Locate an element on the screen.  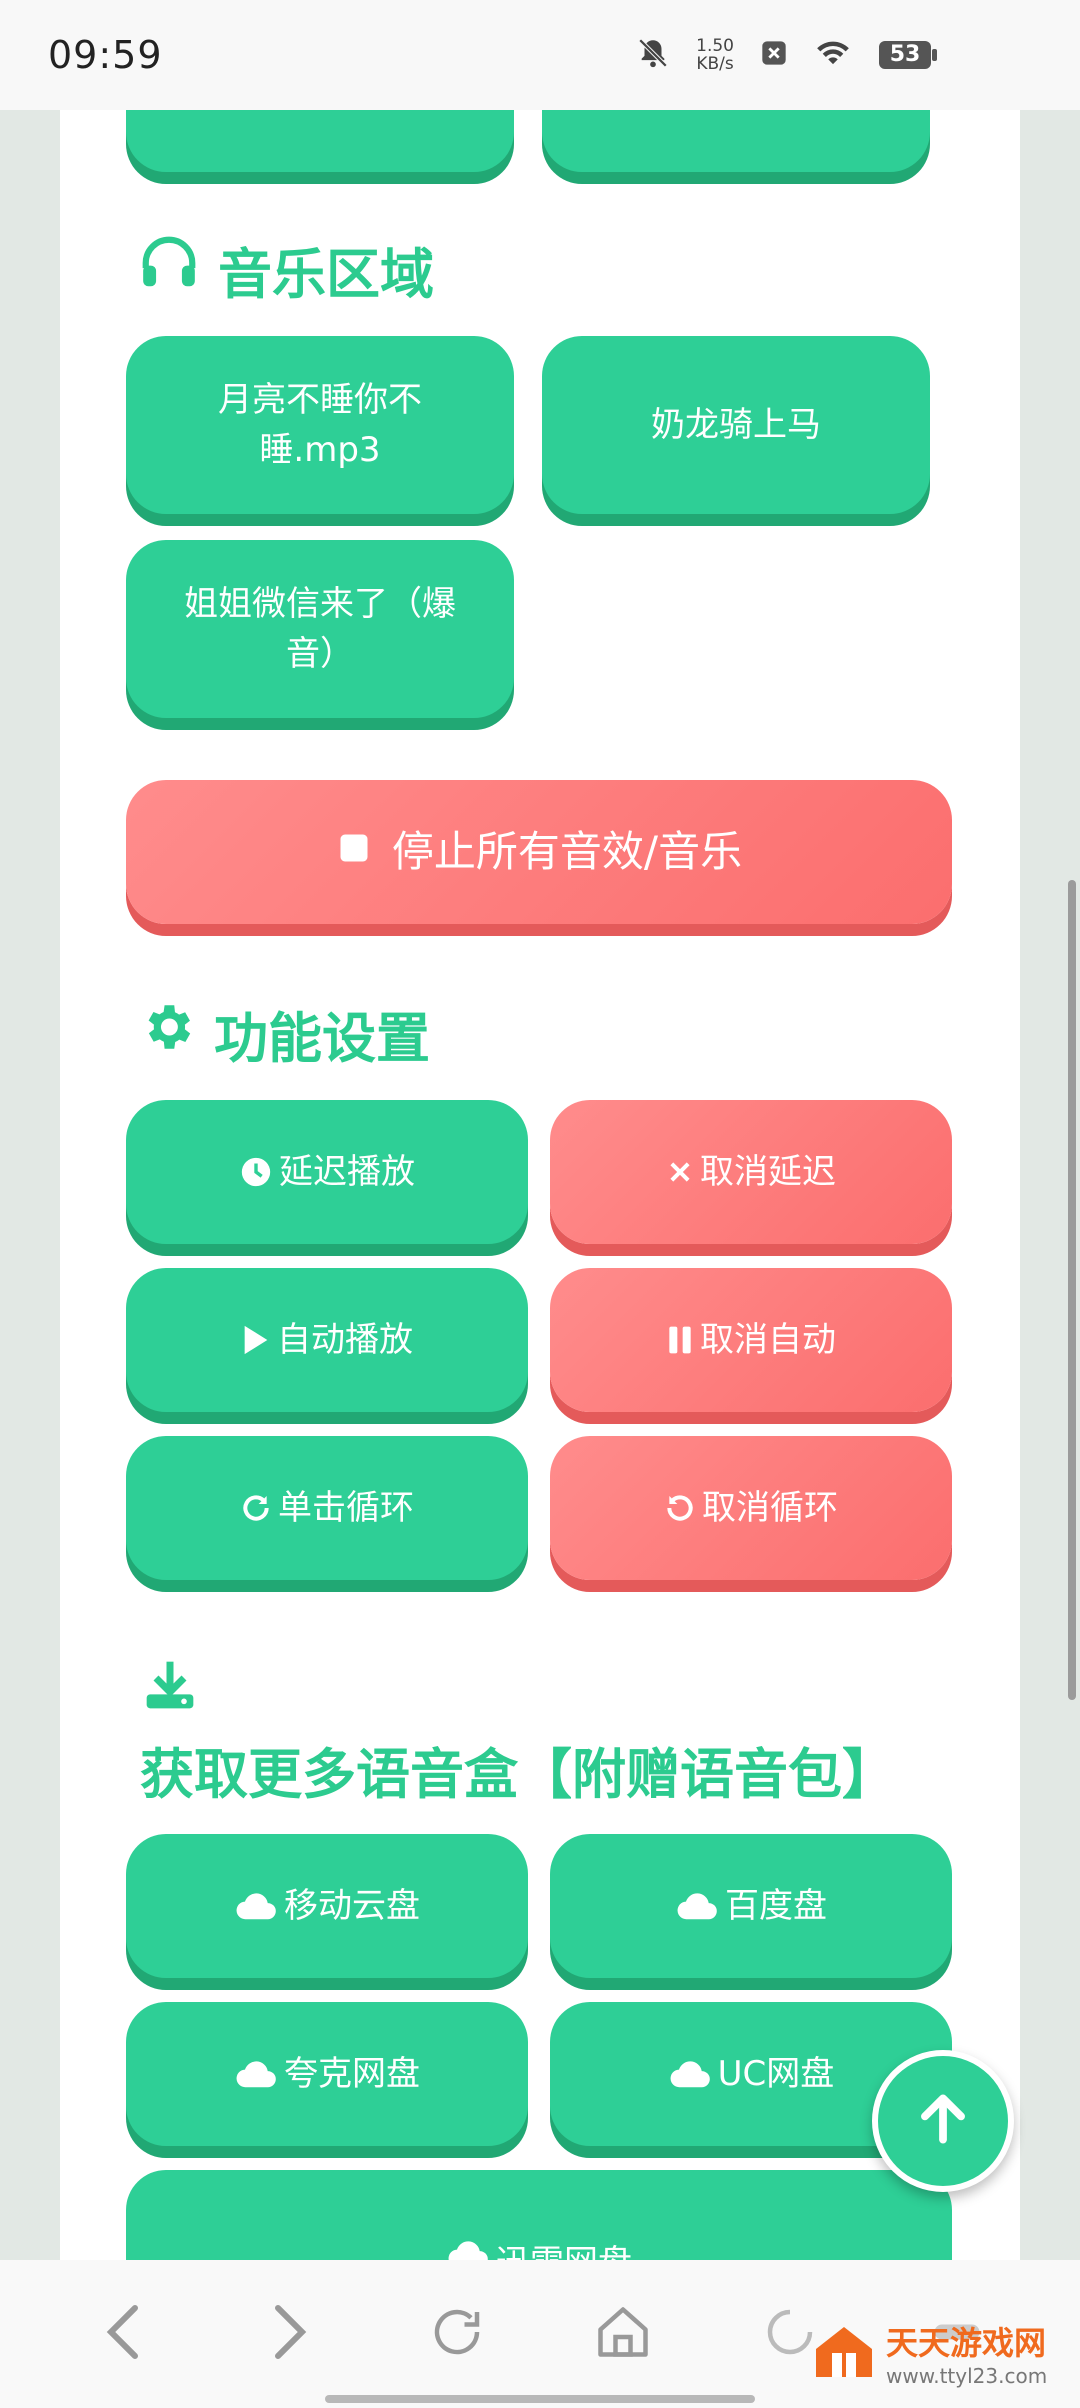
battery-icon: 53 is located at coordinates (908, 55).